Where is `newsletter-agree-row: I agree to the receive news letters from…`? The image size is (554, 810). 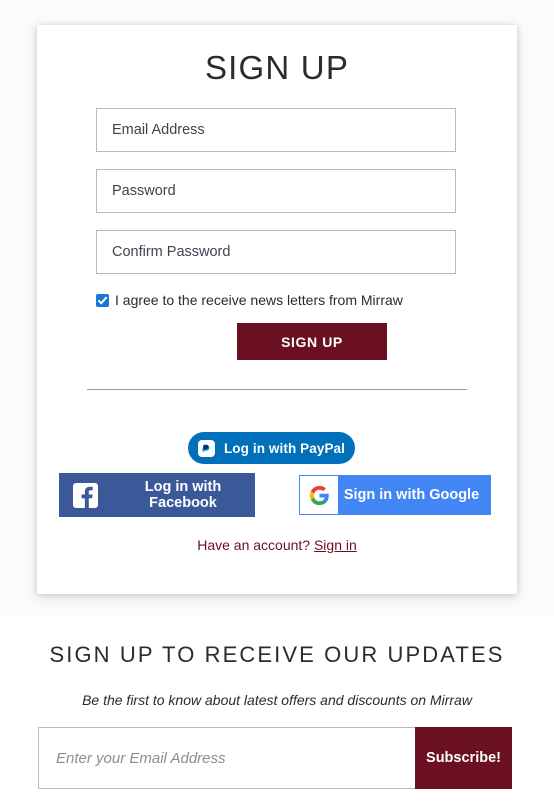
newsletter-agree-row: I agree to the receive news letters from… is located at coordinates (249, 300).